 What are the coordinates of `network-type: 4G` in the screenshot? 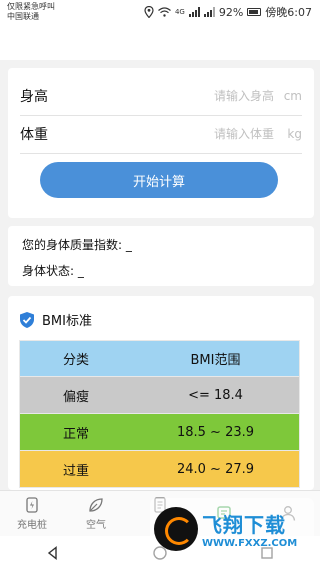 It's located at (179, 12).